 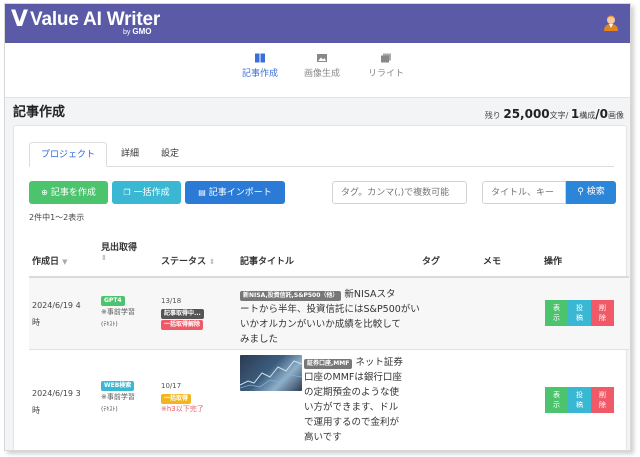 I want to click on result-count: 2件中1〜2表示, so click(x=57, y=217).